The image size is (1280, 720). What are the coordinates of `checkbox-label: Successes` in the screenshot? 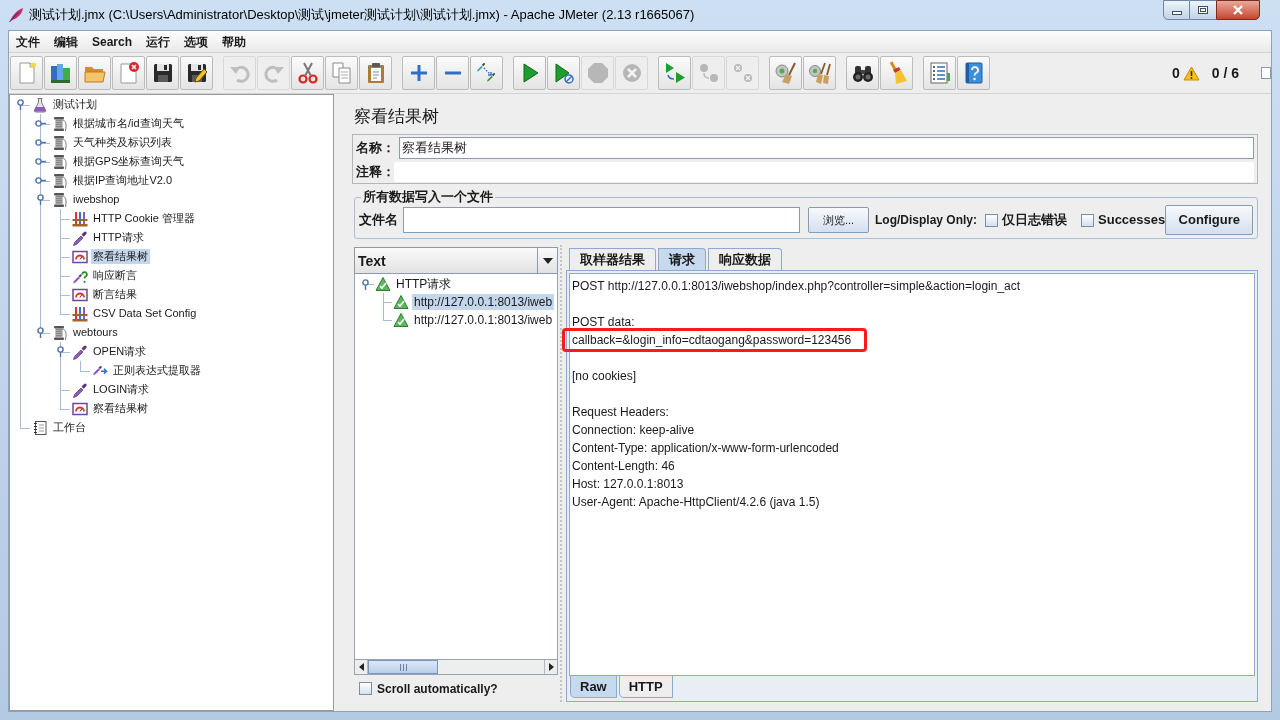 It's located at (1132, 220).